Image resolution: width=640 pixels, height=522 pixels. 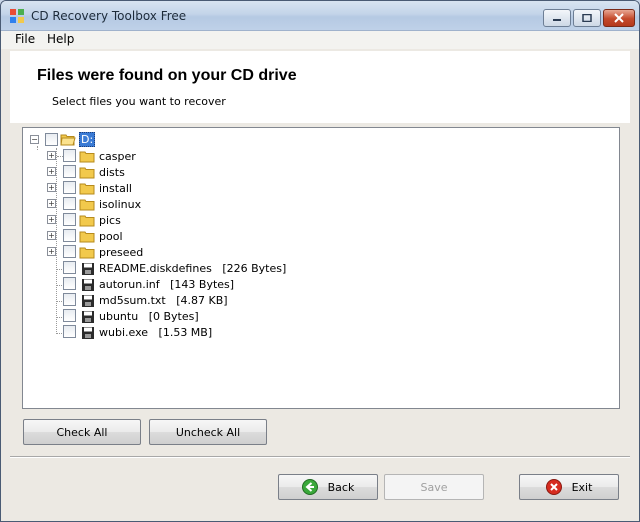 What do you see at coordinates (120, 204) in the screenshot?
I see `folder-label: isolinux` at bounding box center [120, 204].